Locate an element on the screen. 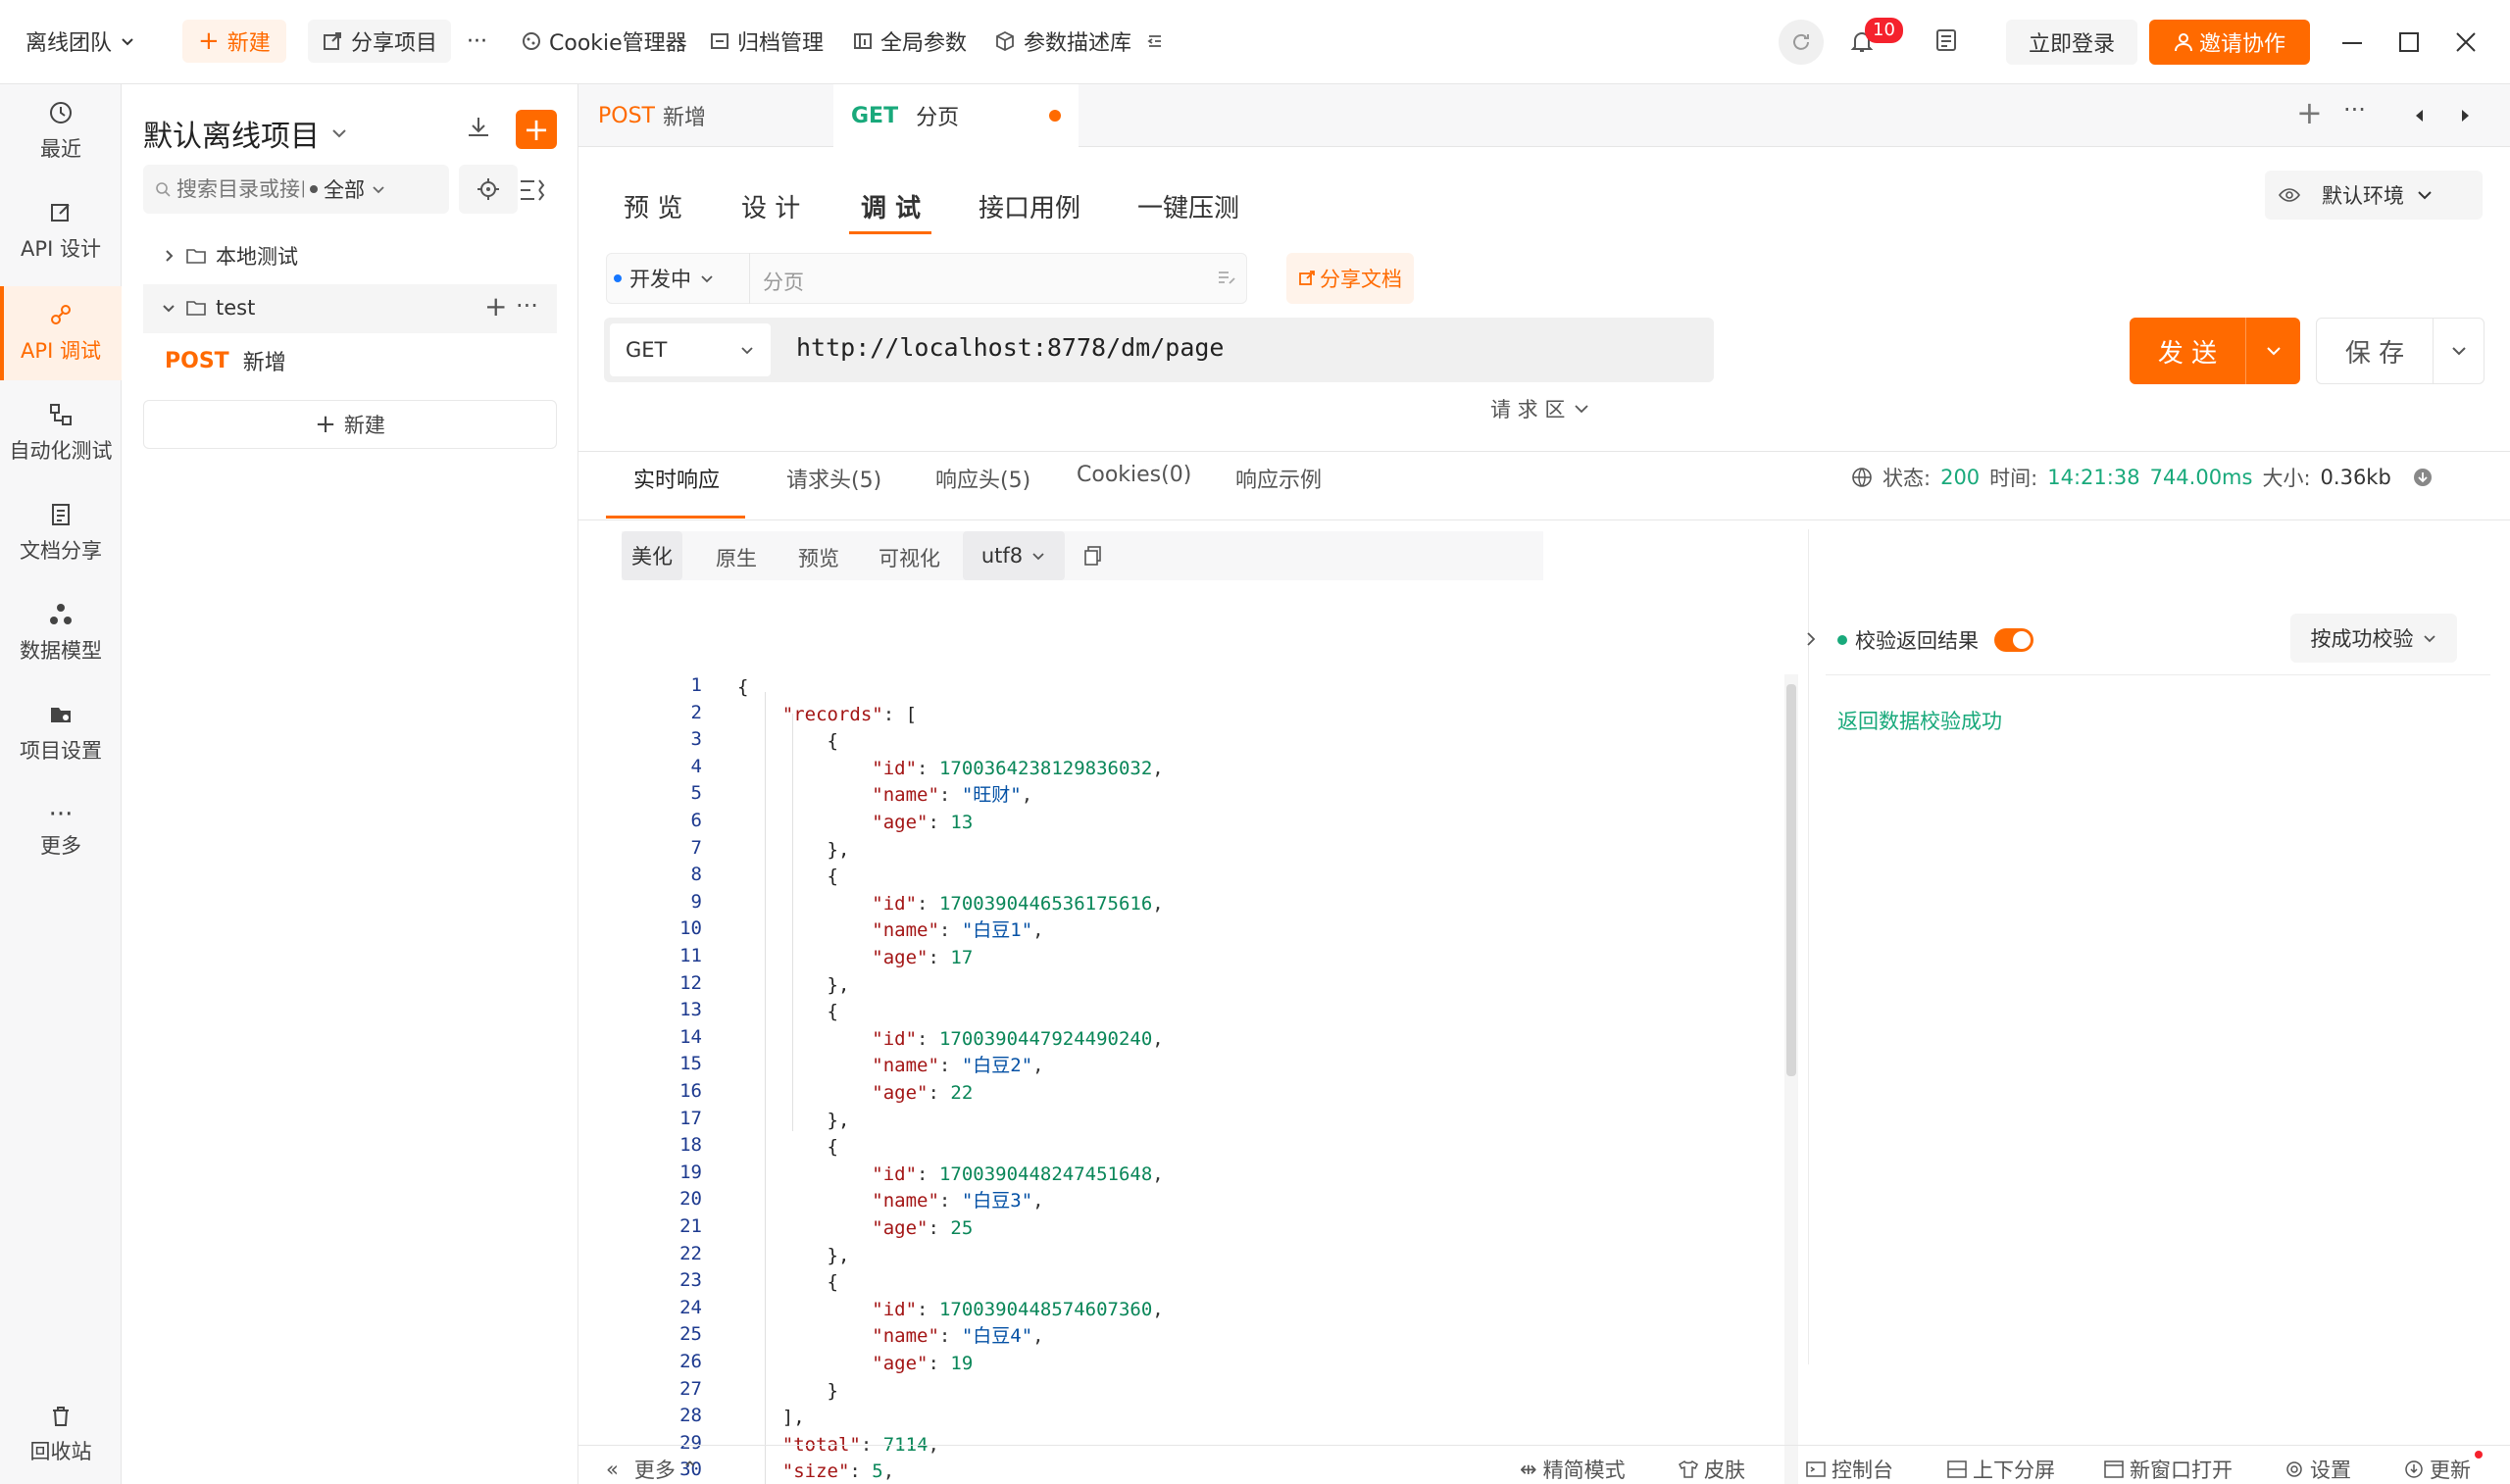 The image size is (2510, 1484). subtab-debug: 调 试 is located at coordinates (891, 205).